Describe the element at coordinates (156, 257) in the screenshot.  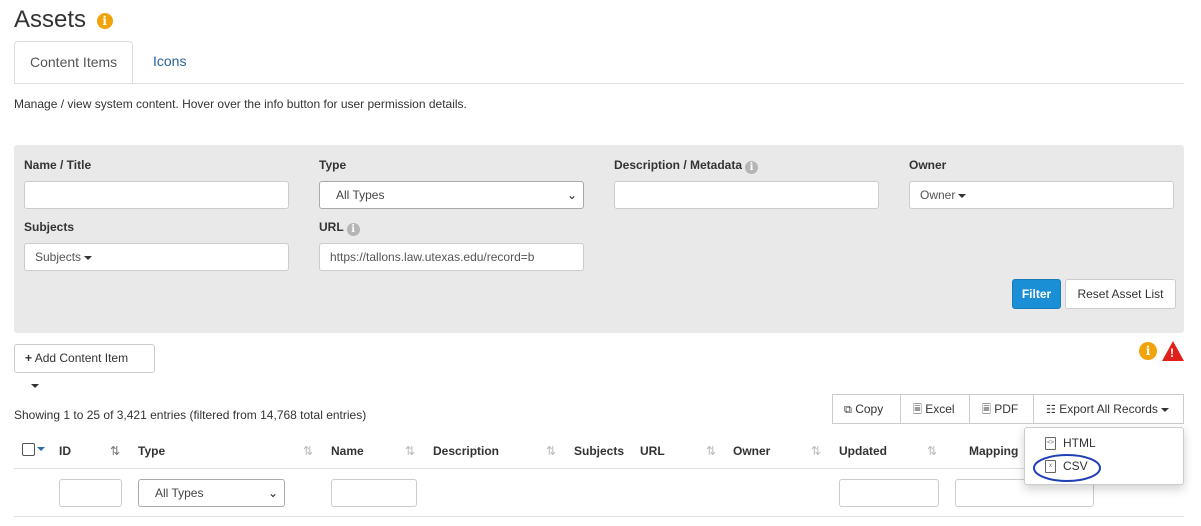
I see `subjects-dropdown: Subjects` at that location.